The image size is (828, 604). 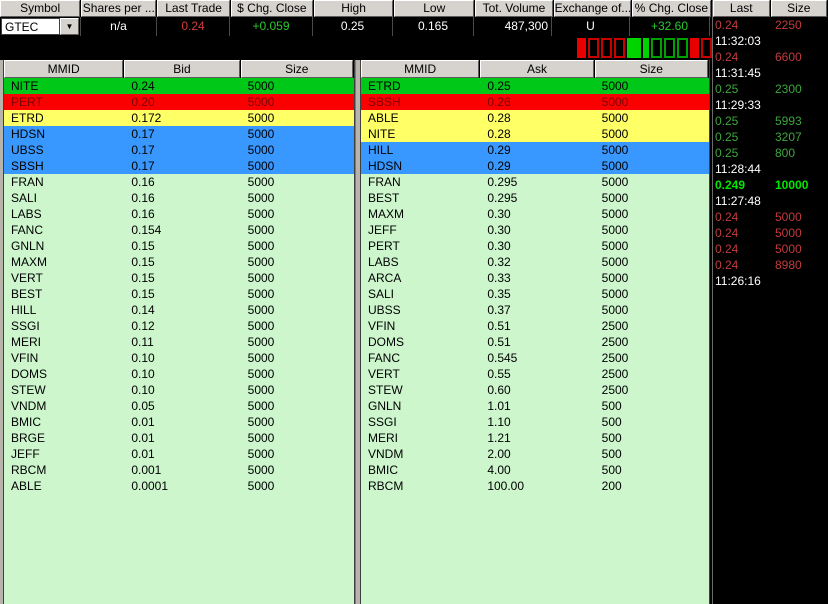 What do you see at coordinates (179, 86) in the screenshot?
I see `bid-row-nite: NITE 0.24 5000` at bounding box center [179, 86].